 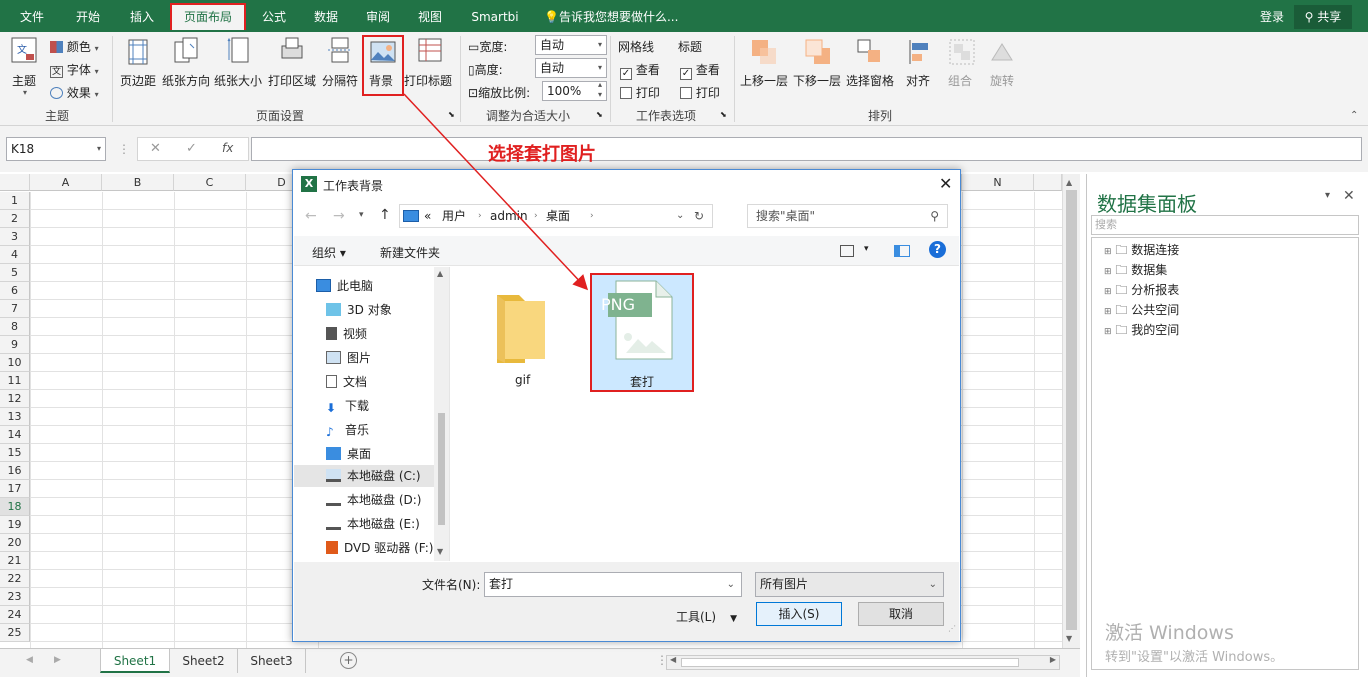 I want to click on row-header: 5, so click(x=15, y=273).